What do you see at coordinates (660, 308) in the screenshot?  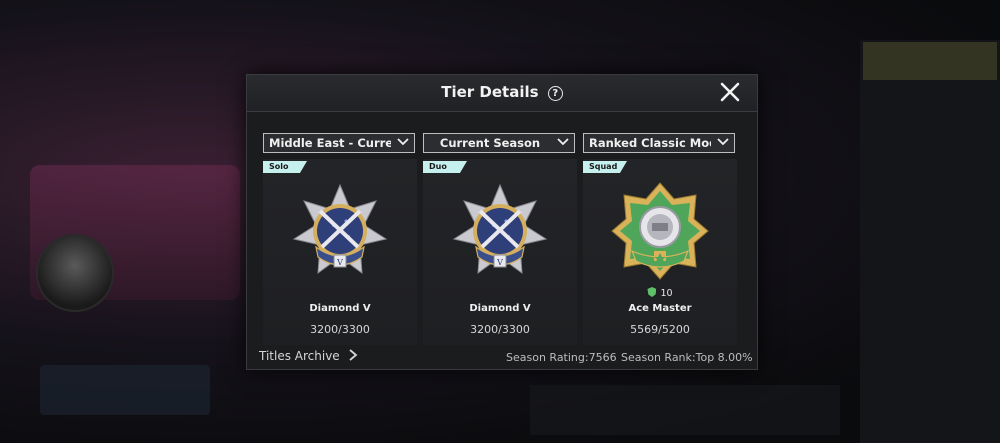 I see `tier-name: Ace Master` at bounding box center [660, 308].